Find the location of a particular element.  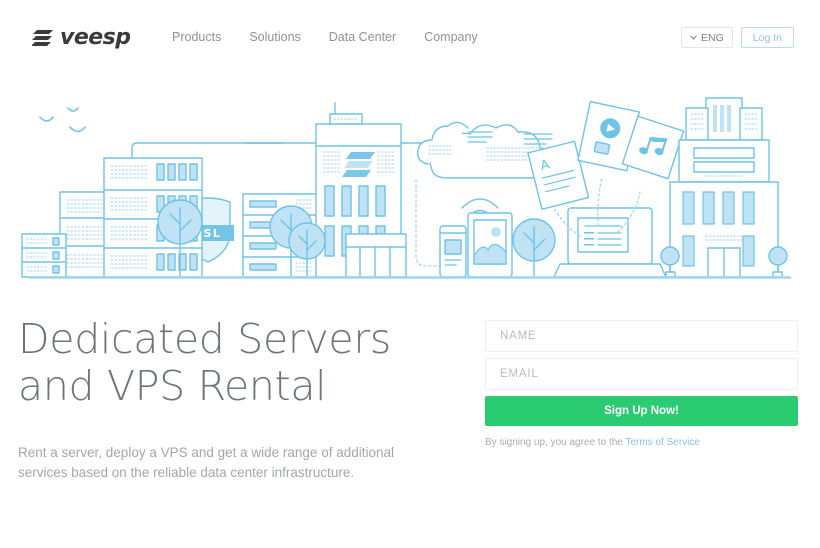

veesp-bars-logo-icon is located at coordinates (43, 37).